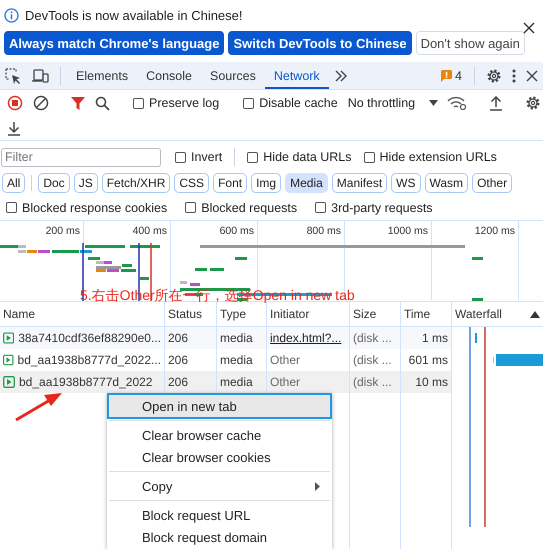  Describe the element at coordinates (39, 407) in the screenshot. I see `annotation-arrow` at that location.